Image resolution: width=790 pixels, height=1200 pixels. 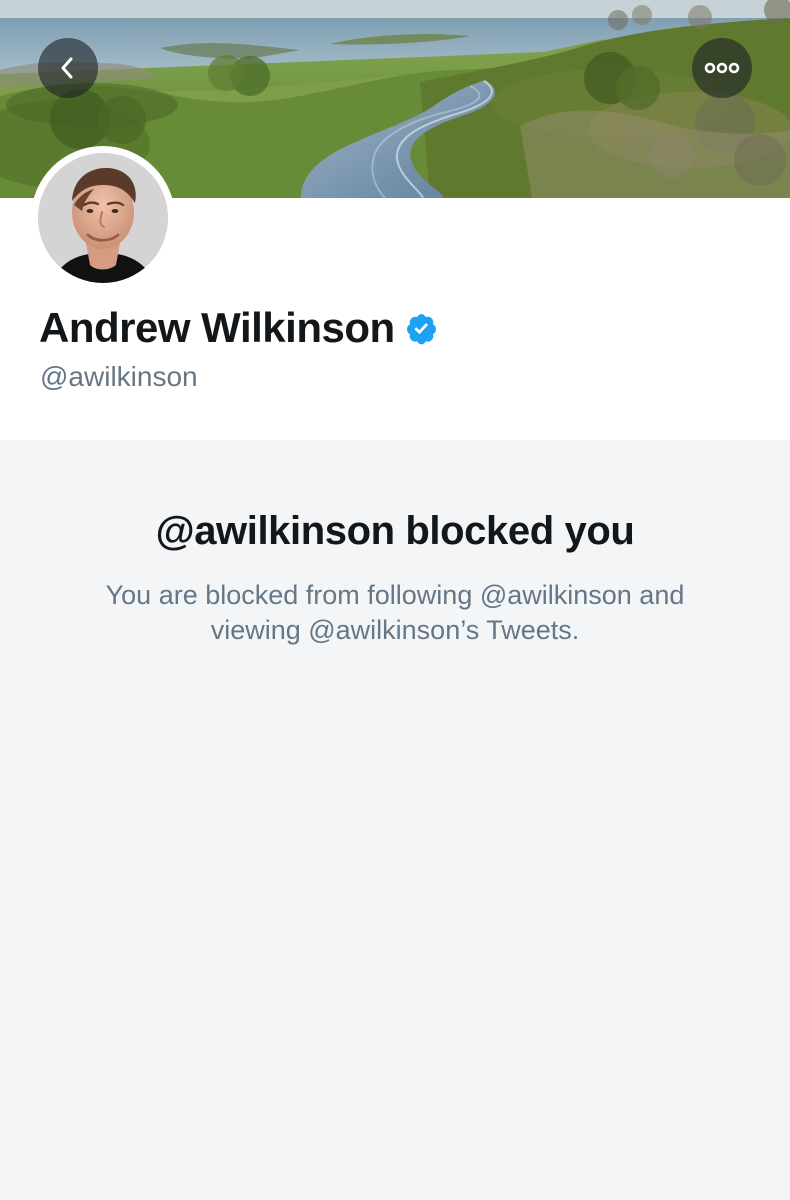 I want to click on display-name: Andrew Wilkinson, so click(x=217, y=327).